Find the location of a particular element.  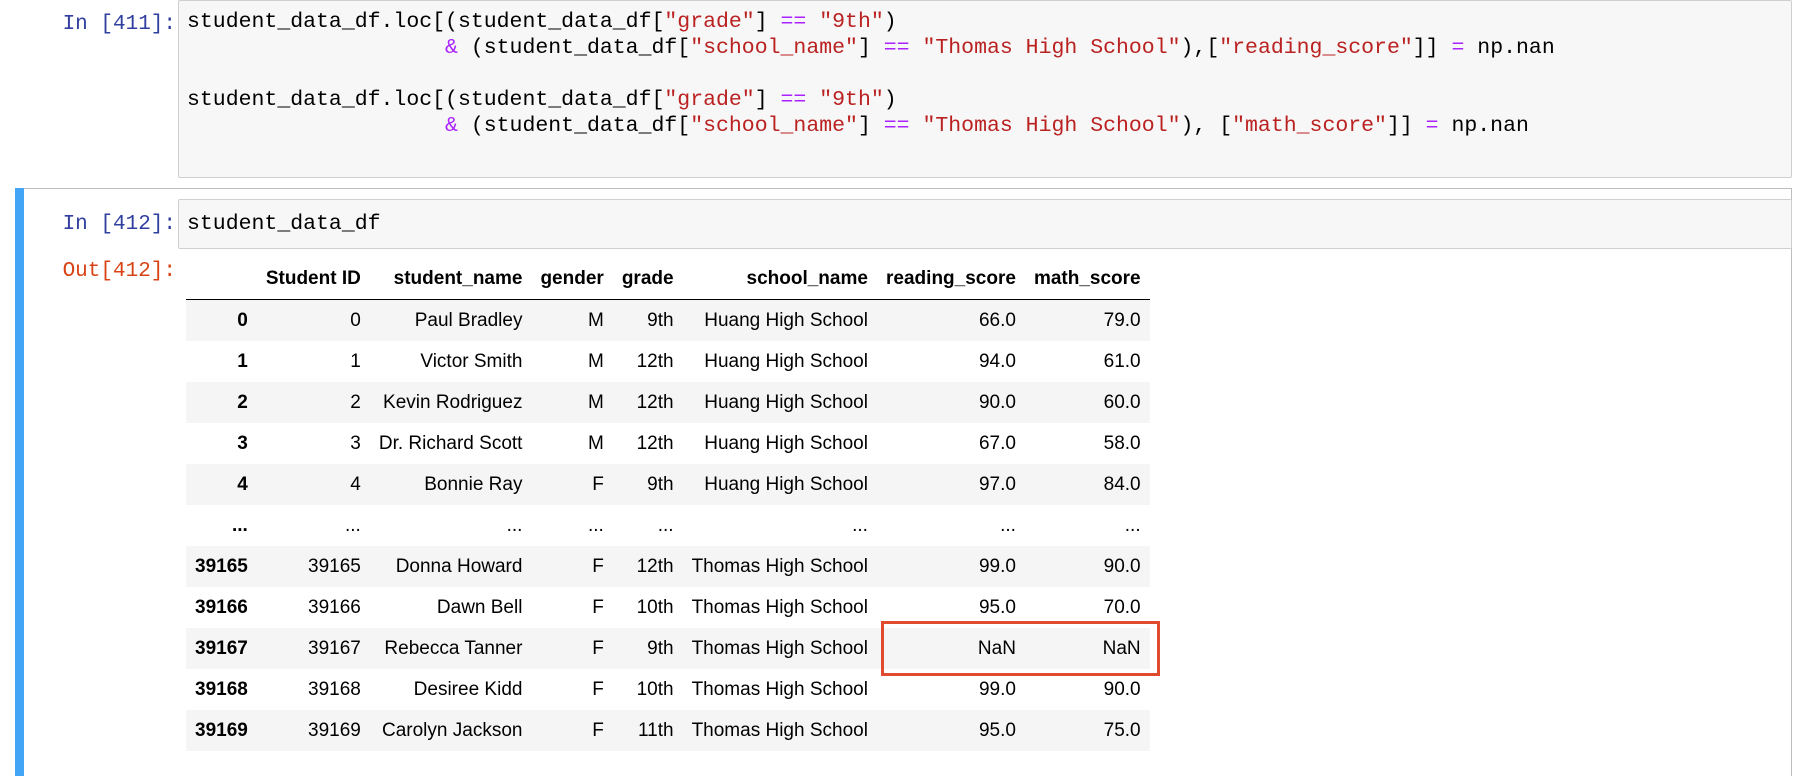

table-cell: Dawn Bell is located at coordinates (479, 607).